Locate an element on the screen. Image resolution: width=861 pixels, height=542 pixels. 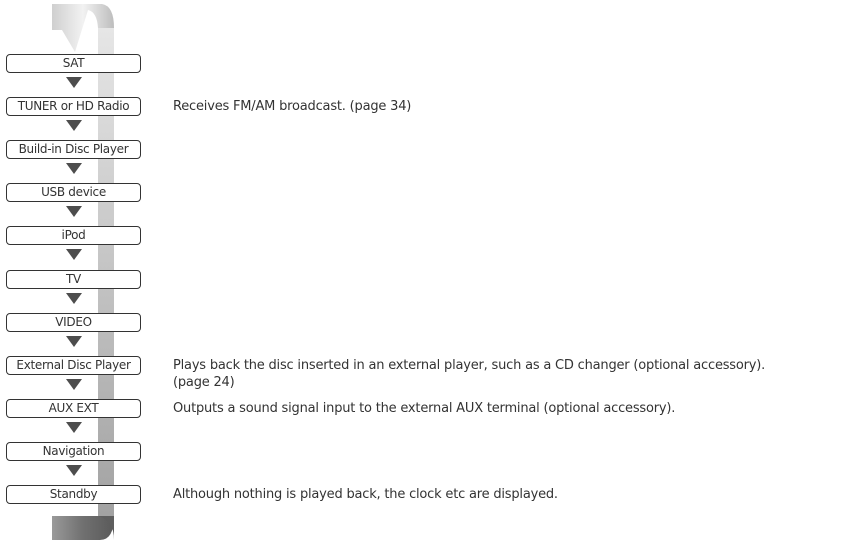
source-box-5: TV is located at coordinates (73, 279).